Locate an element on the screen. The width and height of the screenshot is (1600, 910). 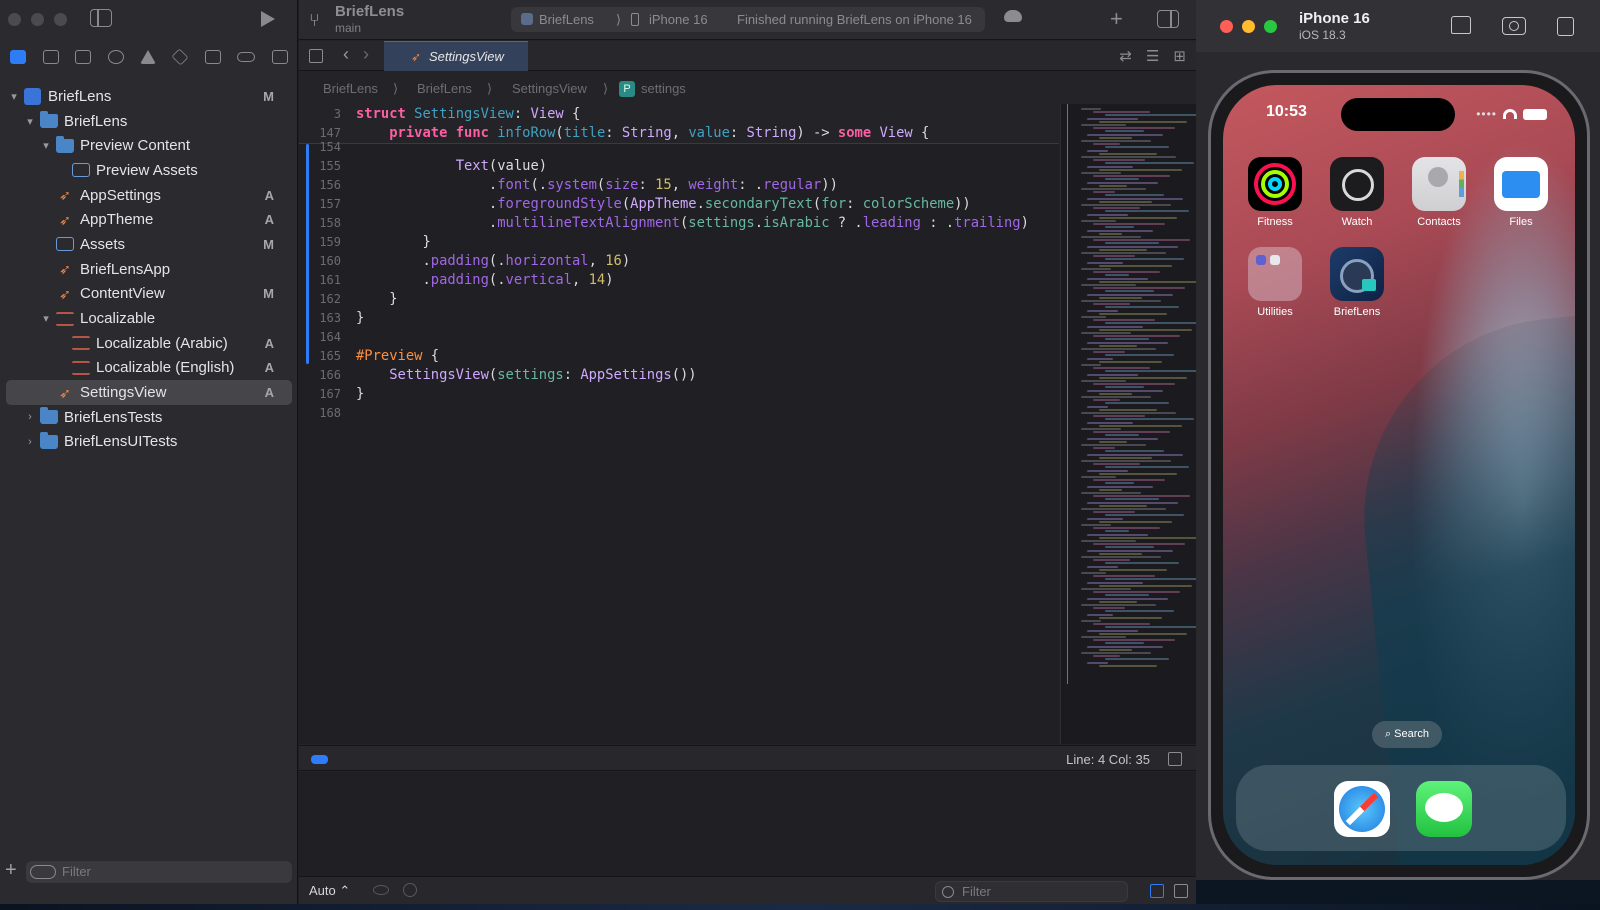
variables-pane-icon is located at coordinates (1157, 891).